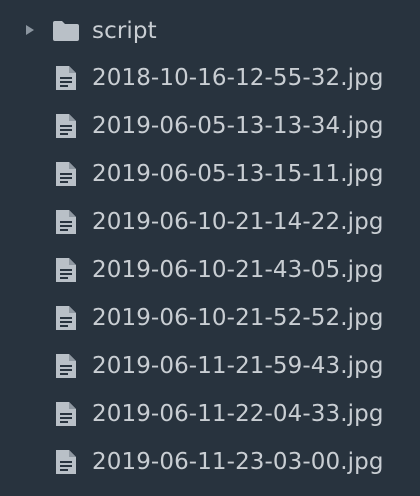  I want to click on file-row: 2019-06-11-23-03-00.jpg, so click(210, 462).